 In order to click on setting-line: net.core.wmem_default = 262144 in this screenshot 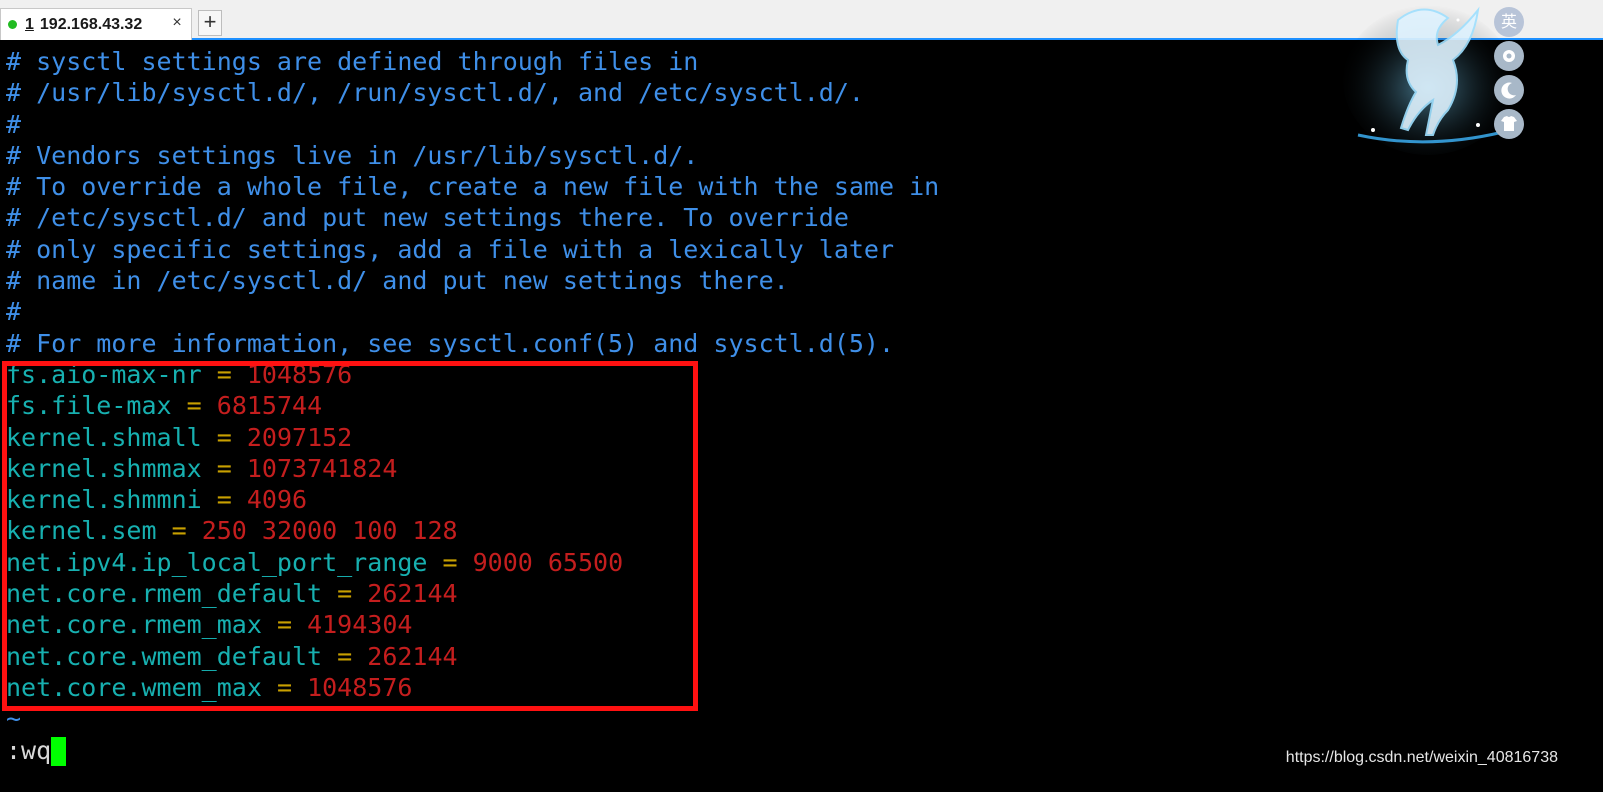, I will do `click(801, 656)`.